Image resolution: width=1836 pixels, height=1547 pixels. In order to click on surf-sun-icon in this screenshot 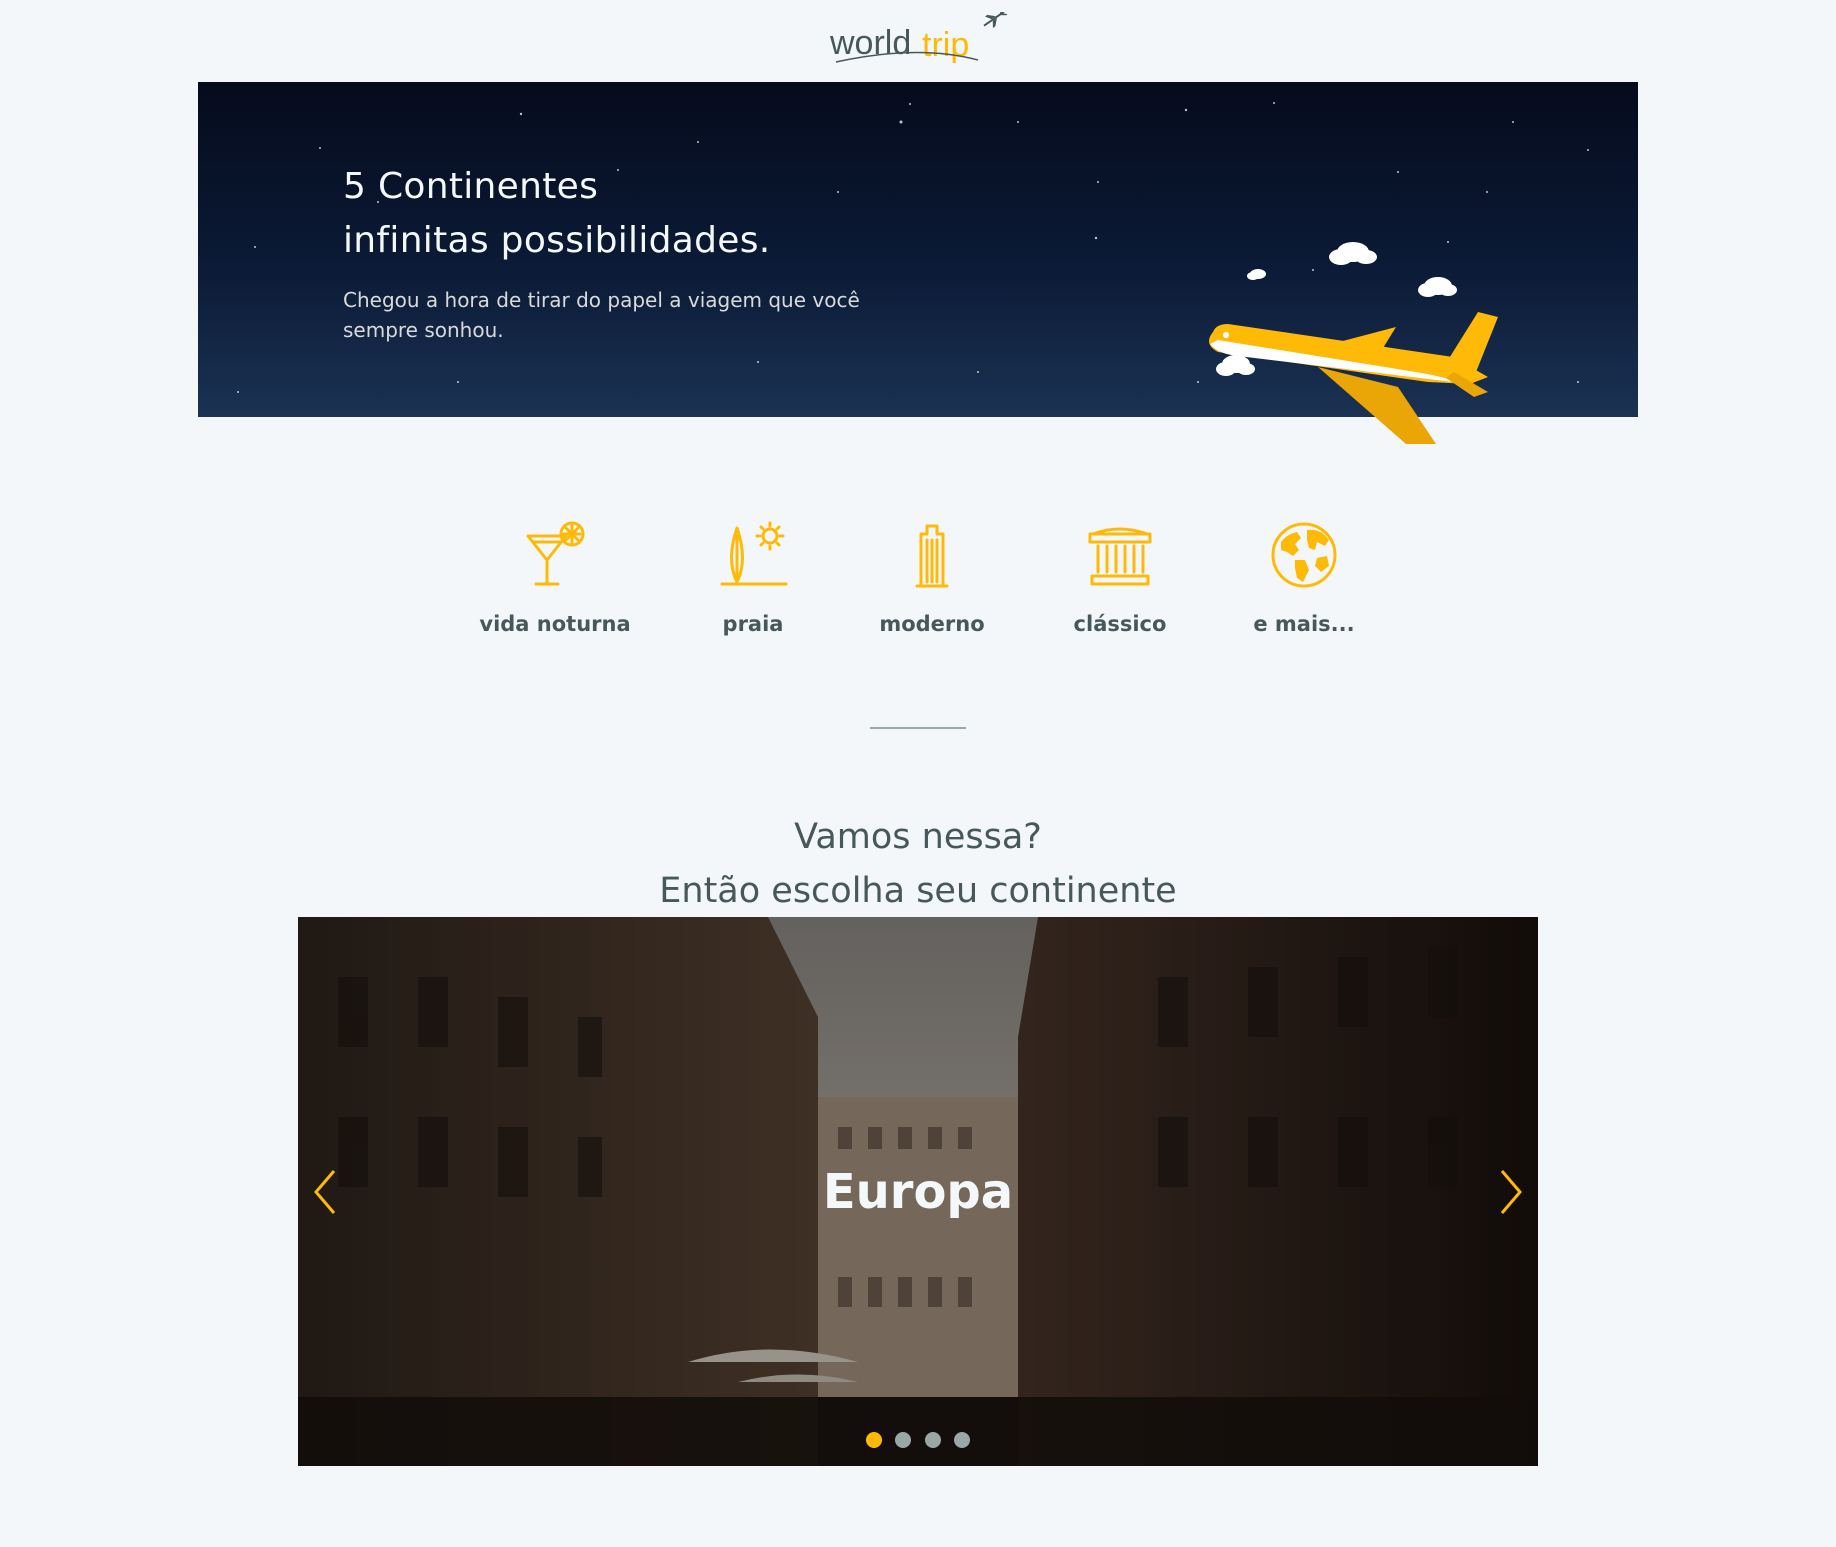, I will do `click(754, 553)`.